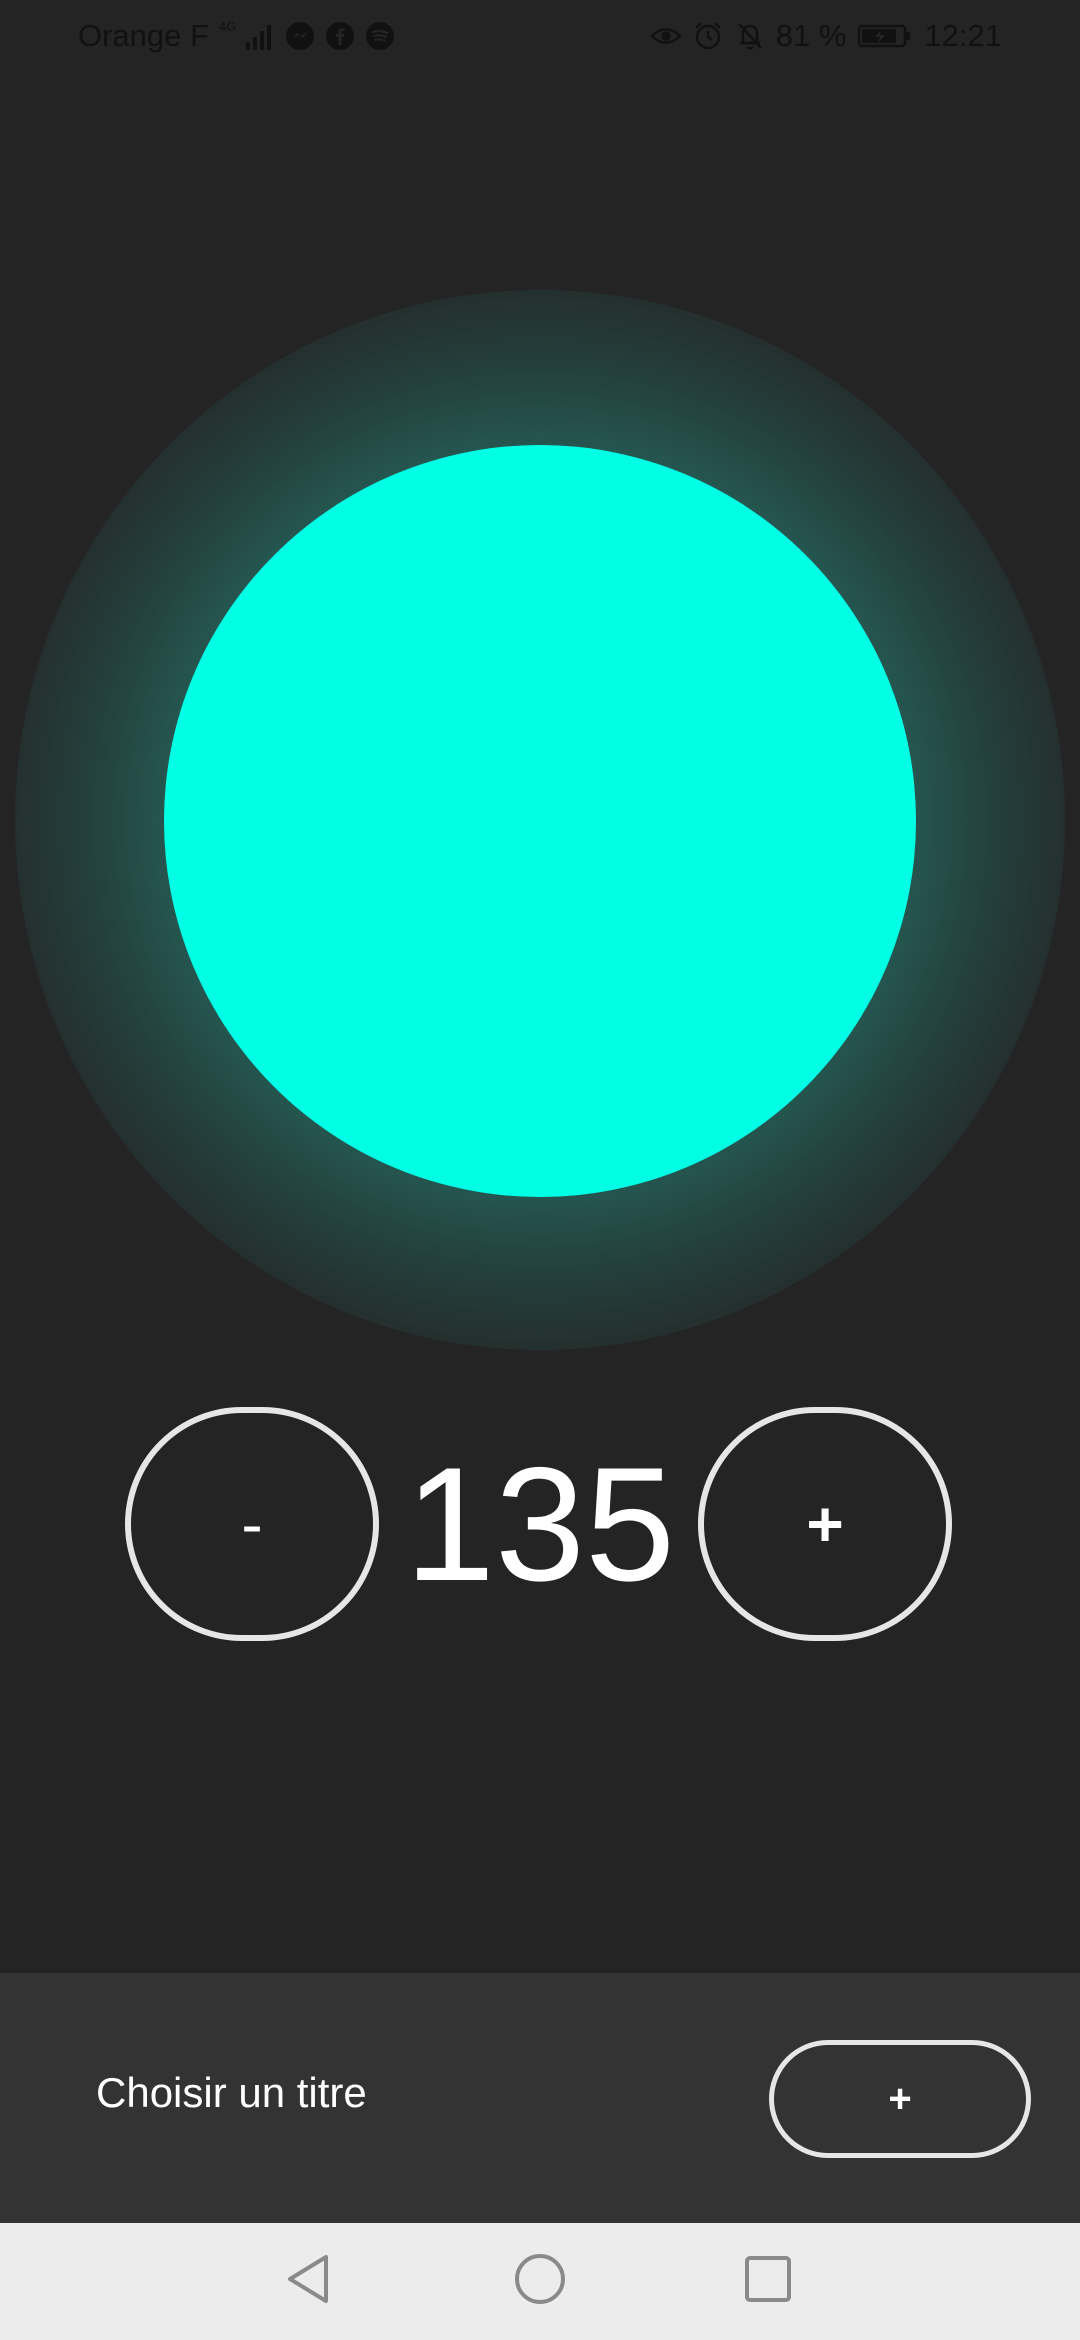  I want to click on status-left: Orange F 4G, so click(237, 36).